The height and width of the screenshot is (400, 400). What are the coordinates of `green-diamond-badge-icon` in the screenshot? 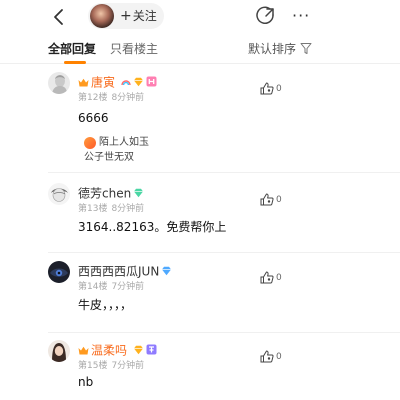 It's located at (138, 194).